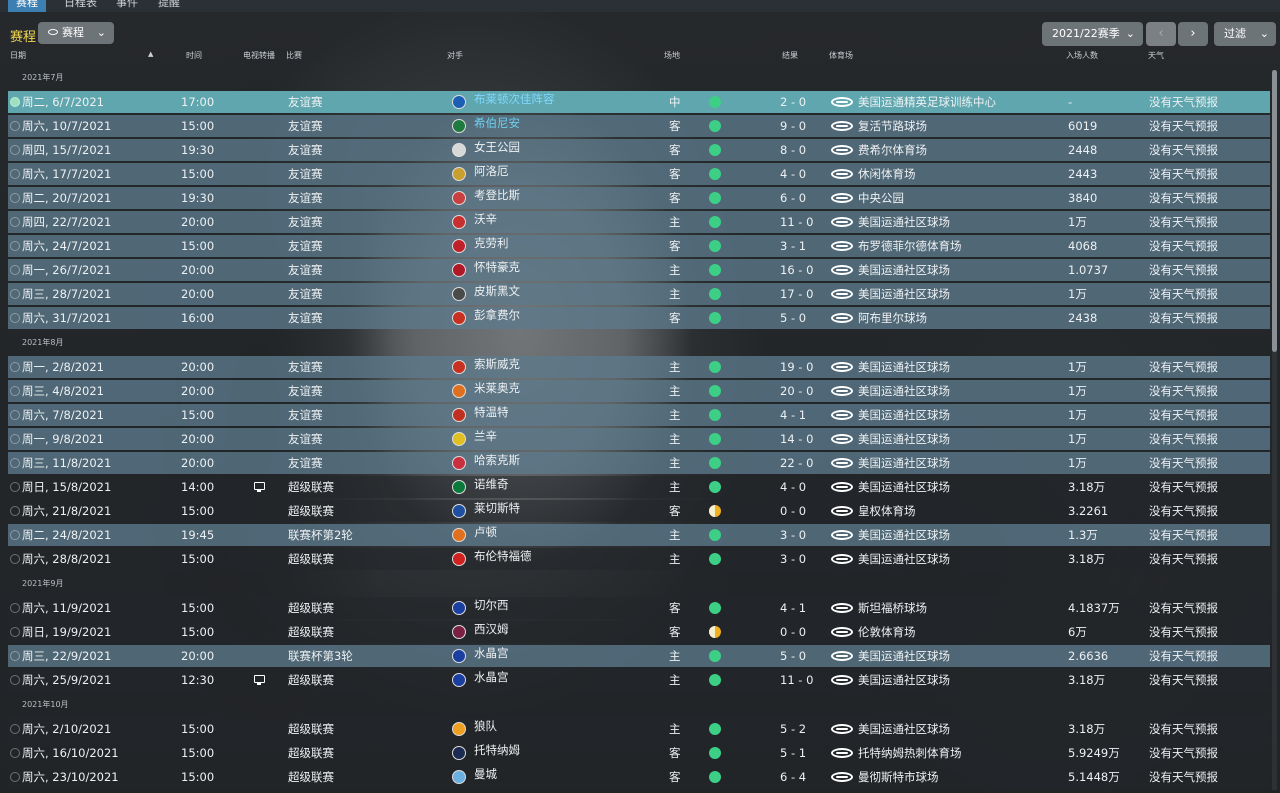 This screenshot has width=1280, height=793. What do you see at coordinates (793, 487) in the screenshot?
I see `fixture-score: 4 - 0` at bounding box center [793, 487].